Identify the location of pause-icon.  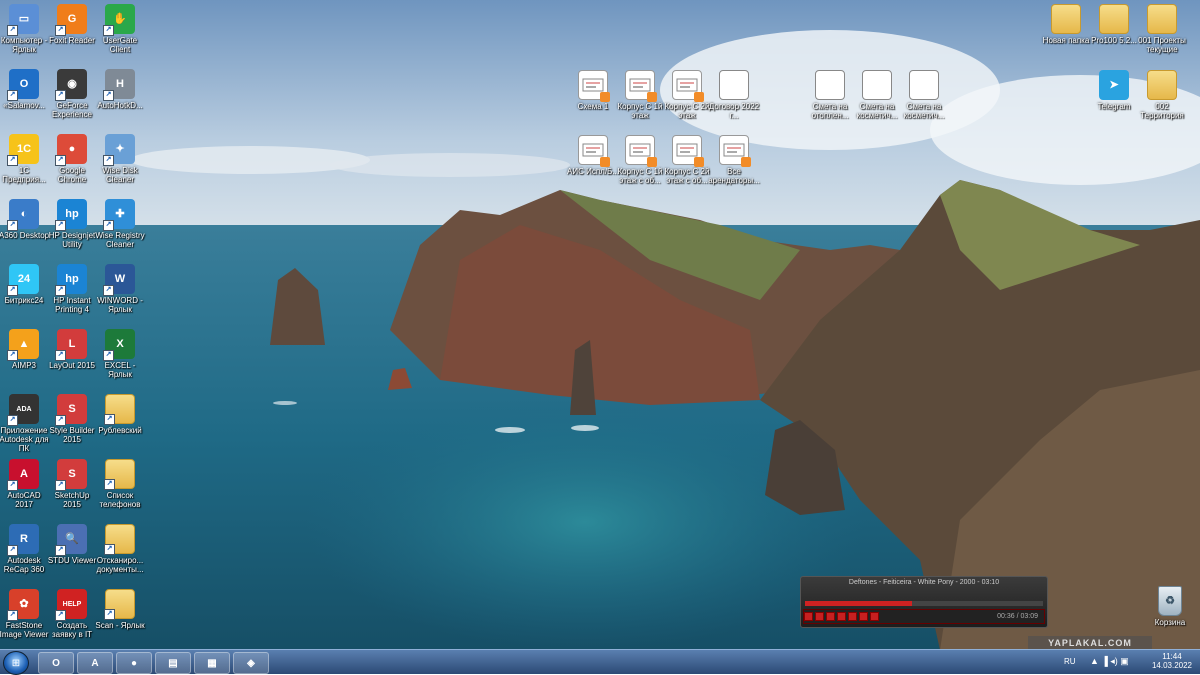
(819, 616).